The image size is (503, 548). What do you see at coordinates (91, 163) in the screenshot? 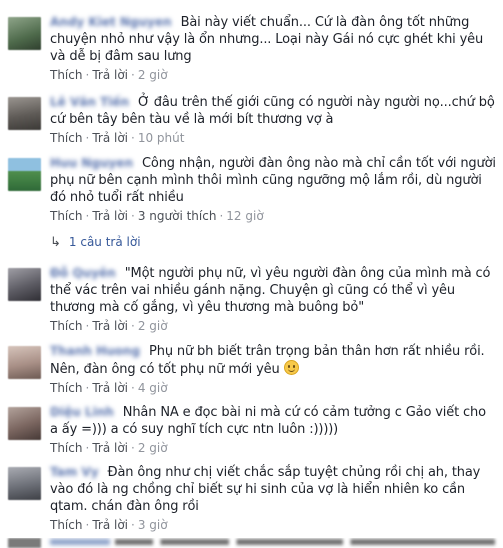
I see `commenter-name: Huu Nguyen` at bounding box center [91, 163].